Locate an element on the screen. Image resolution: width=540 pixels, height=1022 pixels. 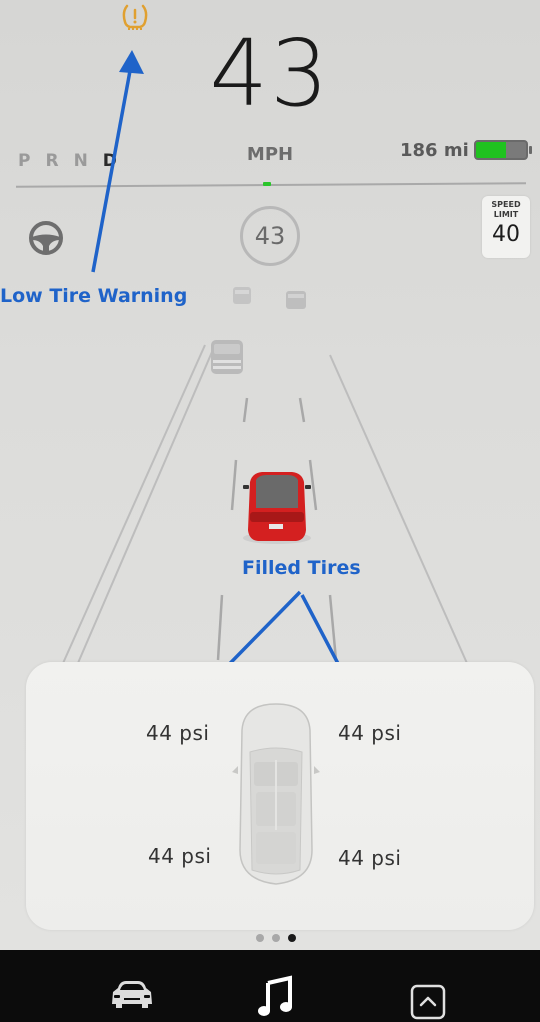
tire-pressure-front-left: 44 psi is located at coordinates (178, 733).